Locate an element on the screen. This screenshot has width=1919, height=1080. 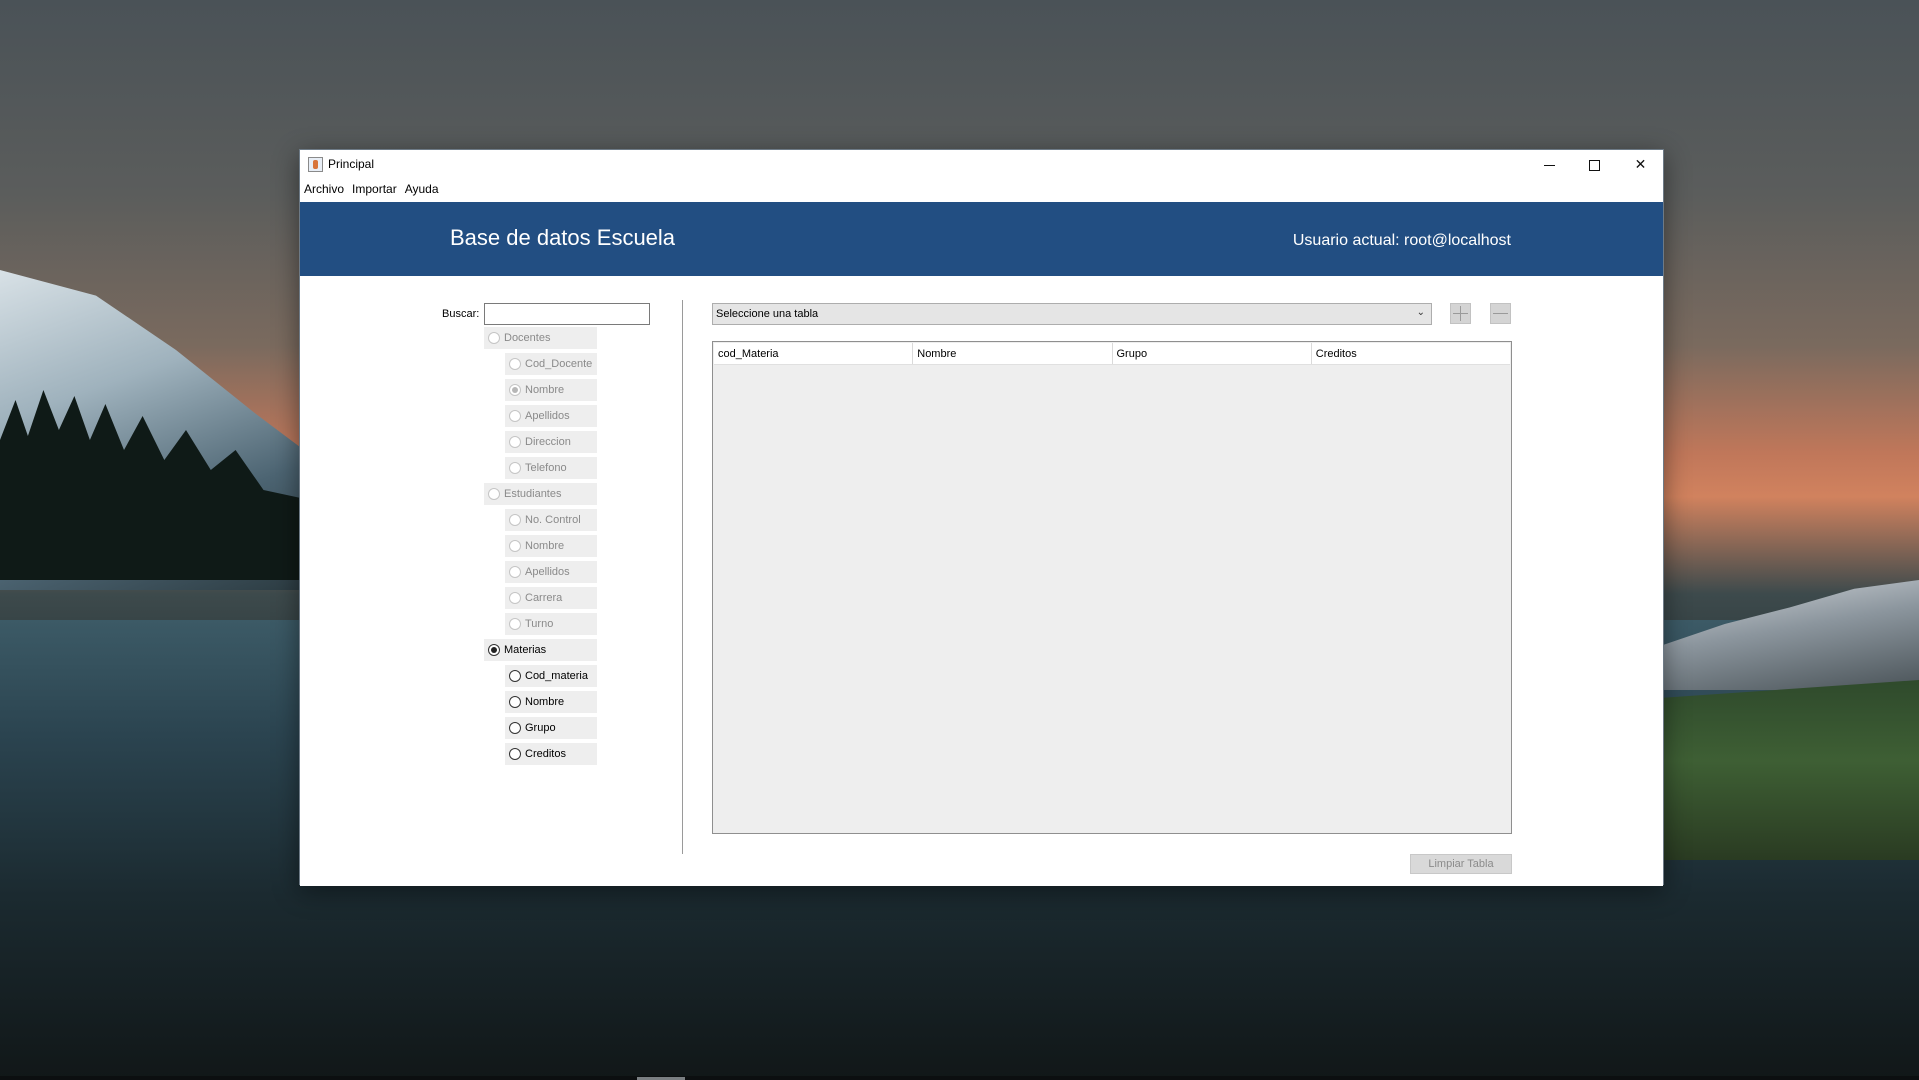
close-icon: ✕ is located at coordinates (1640, 165).